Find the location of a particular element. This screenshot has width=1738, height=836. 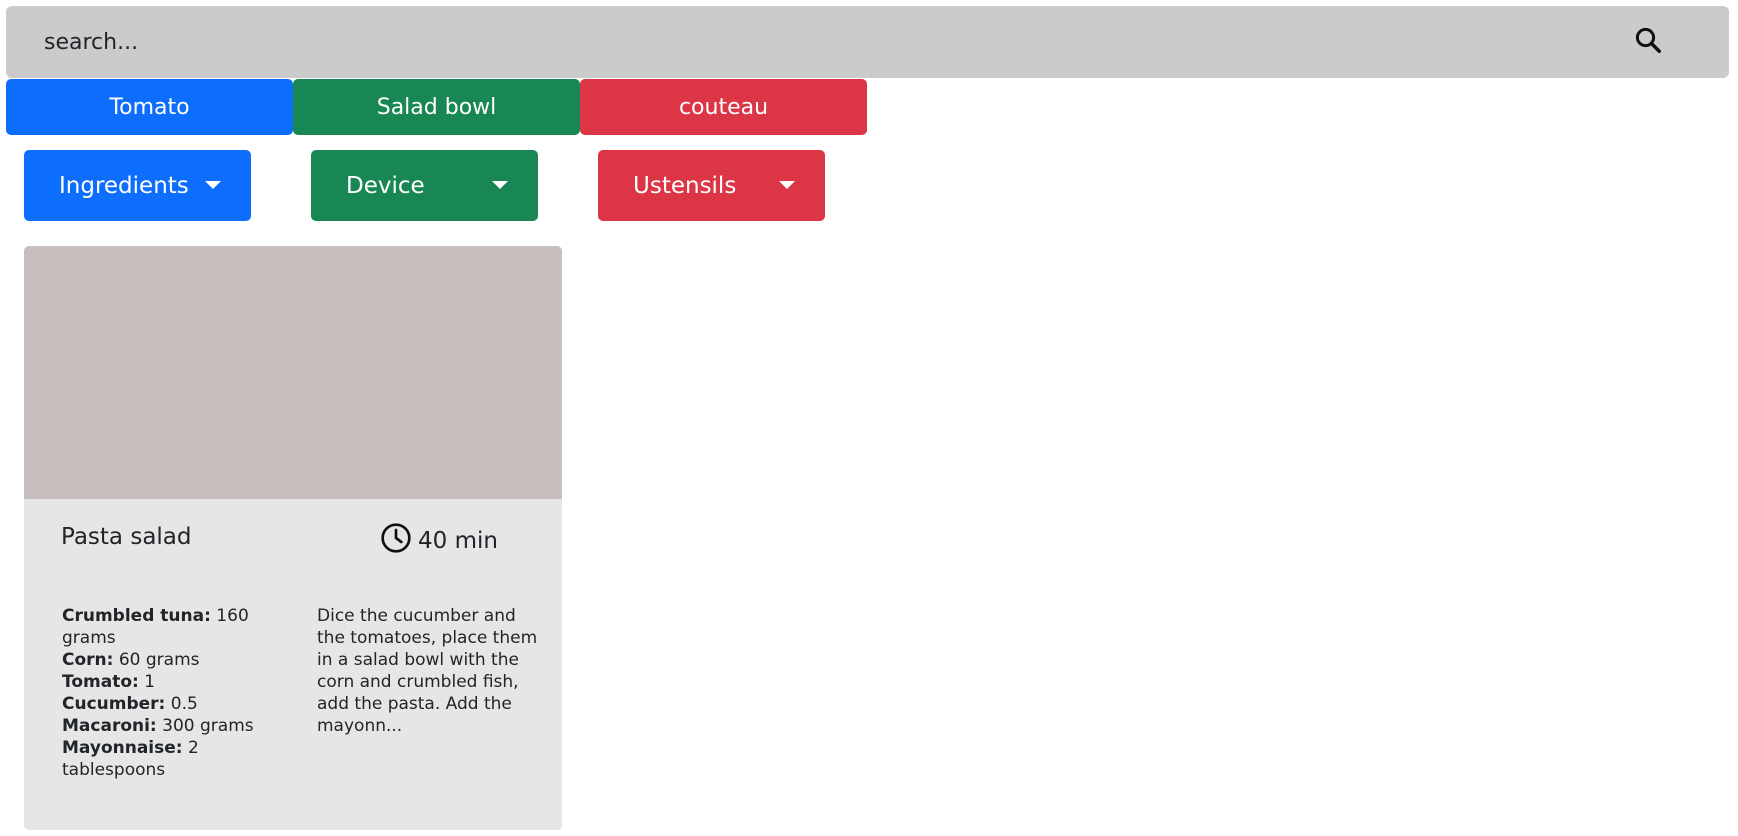

tag-salad-bowl: Salad bowl is located at coordinates (436, 107).